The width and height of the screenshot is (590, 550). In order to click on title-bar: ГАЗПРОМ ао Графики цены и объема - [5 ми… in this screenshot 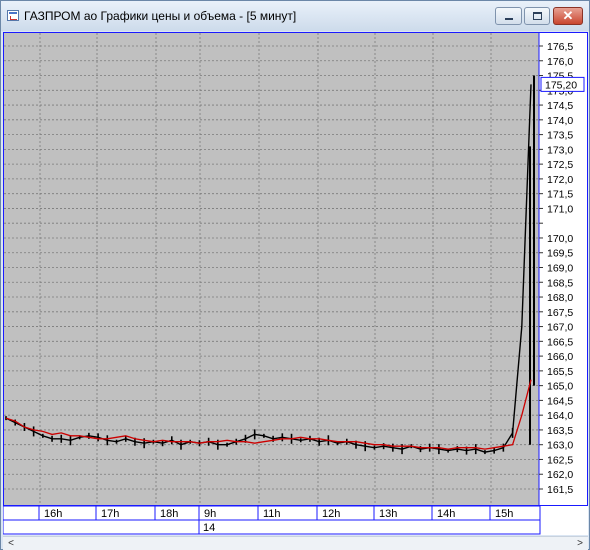, I will do `click(295, 16)`.